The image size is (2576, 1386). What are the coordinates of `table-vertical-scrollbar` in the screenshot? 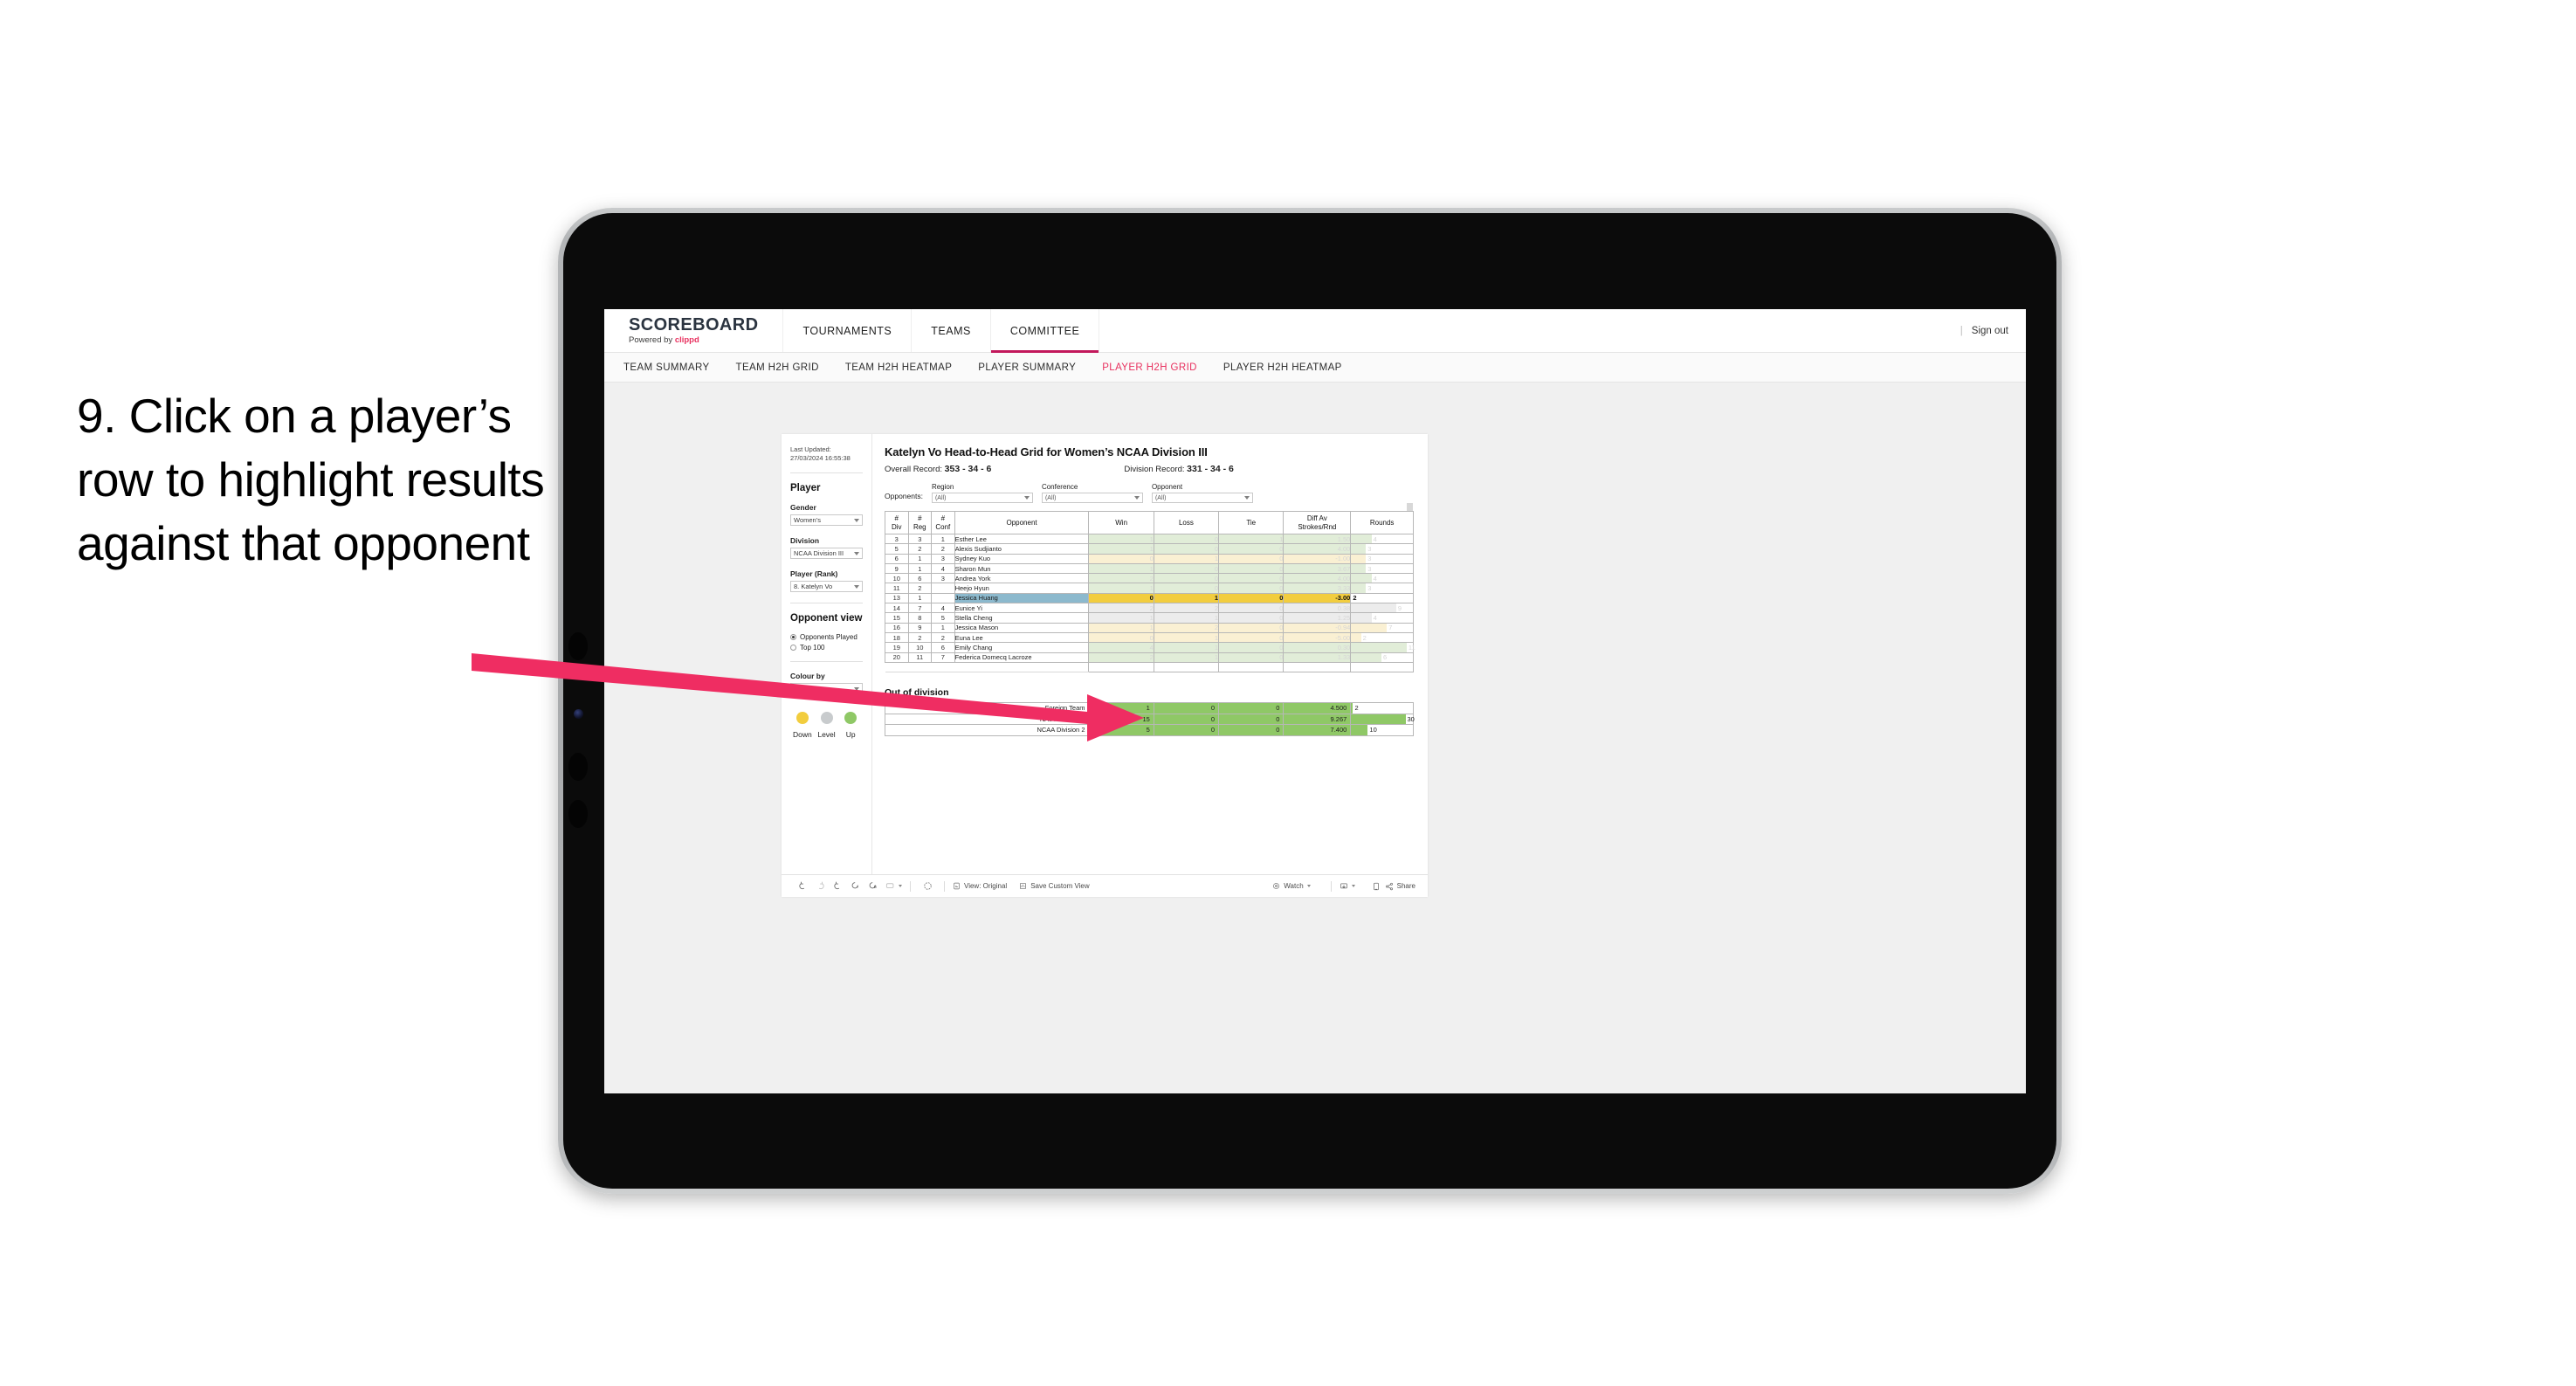 It's located at (1410, 587).